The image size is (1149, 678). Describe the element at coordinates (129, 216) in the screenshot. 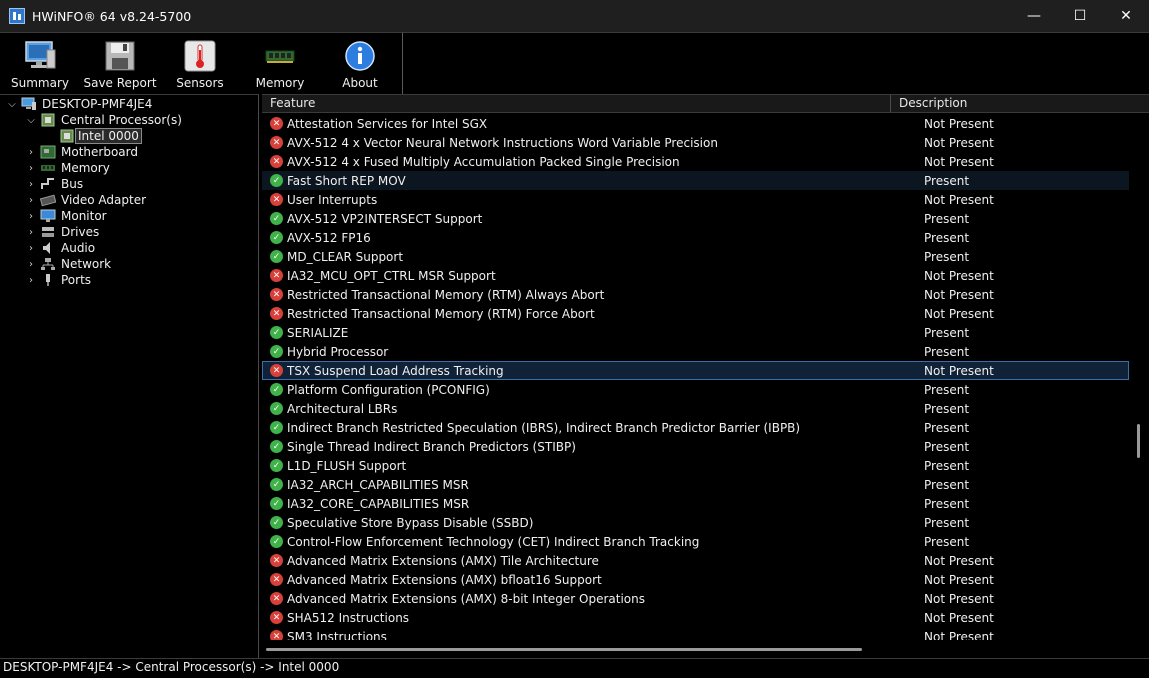

I see `tree-item-monitor: › Monitor` at that location.